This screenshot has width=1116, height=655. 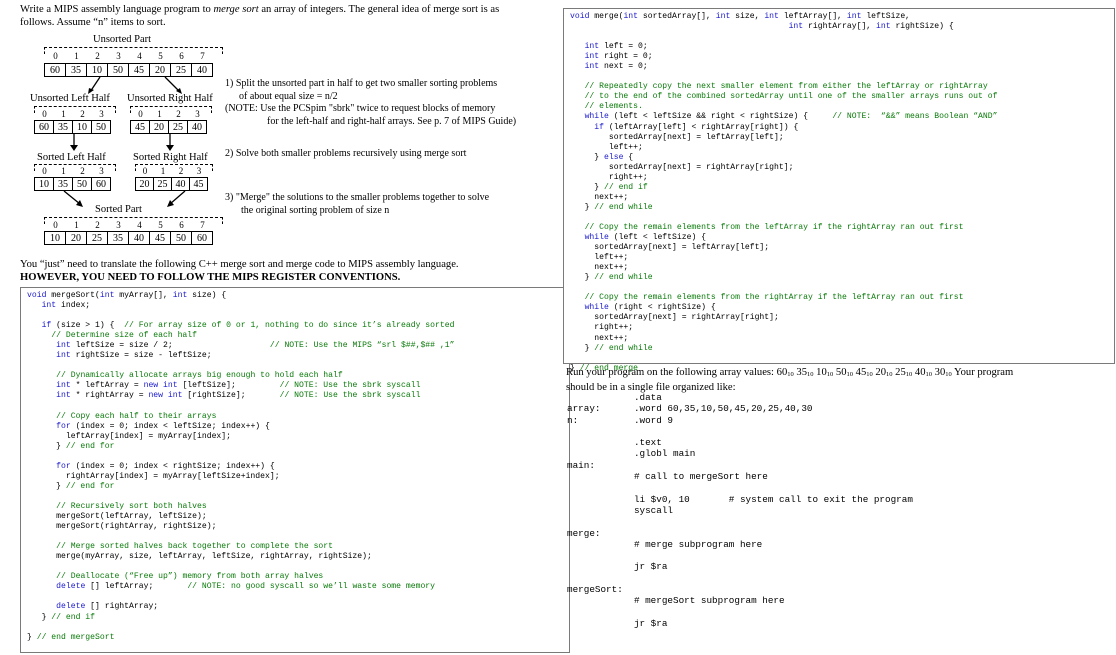 What do you see at coordinates (599, 258) in the screenshot?
I see `code-line: left++;` at bounding box center [599, 258].